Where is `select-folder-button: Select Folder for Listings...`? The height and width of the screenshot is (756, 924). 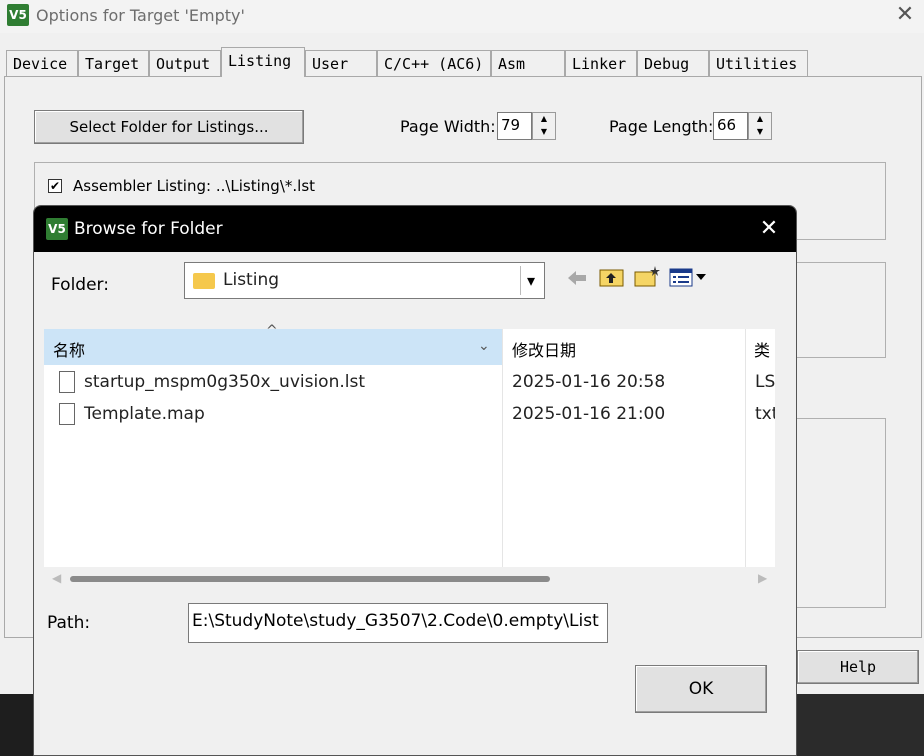
select-folder-button: Select Folder for Listings... is located at coordinates (169, 127).